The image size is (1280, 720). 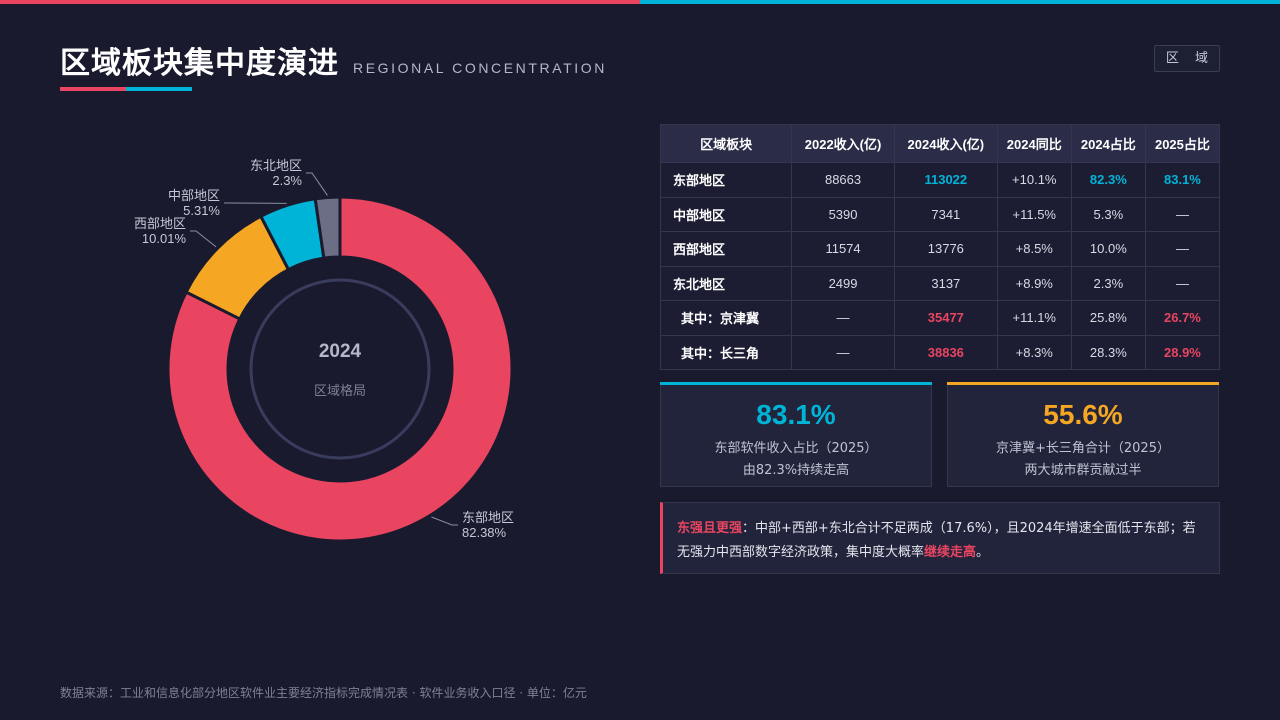 I want to click on table-header-cell: 2024占比, so click(x=1108, y=143).